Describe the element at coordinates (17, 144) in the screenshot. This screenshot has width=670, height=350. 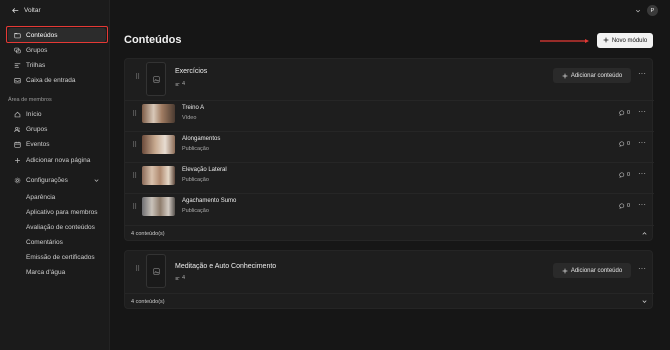
I see `calendar-icon` at that location.